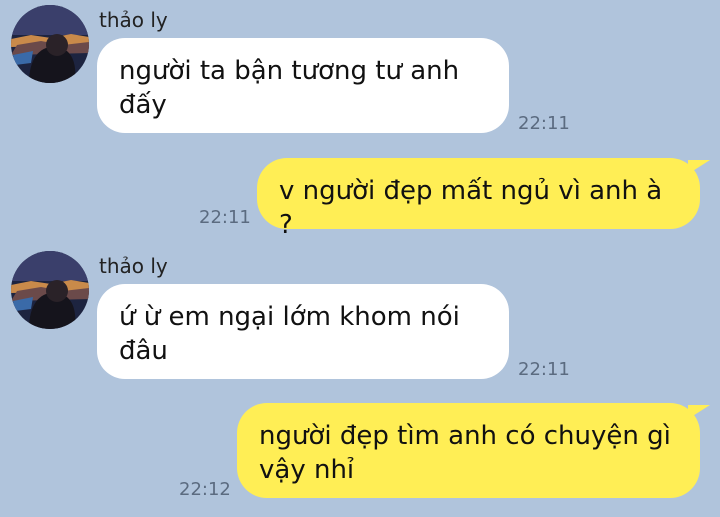 This screenshot has width=720, height=517. Describe the element at coordinates (465, 453) in the screenshot. I see `message-text: người đẹp tìm anh có chuyện gì vậy nhỉ` at that location.